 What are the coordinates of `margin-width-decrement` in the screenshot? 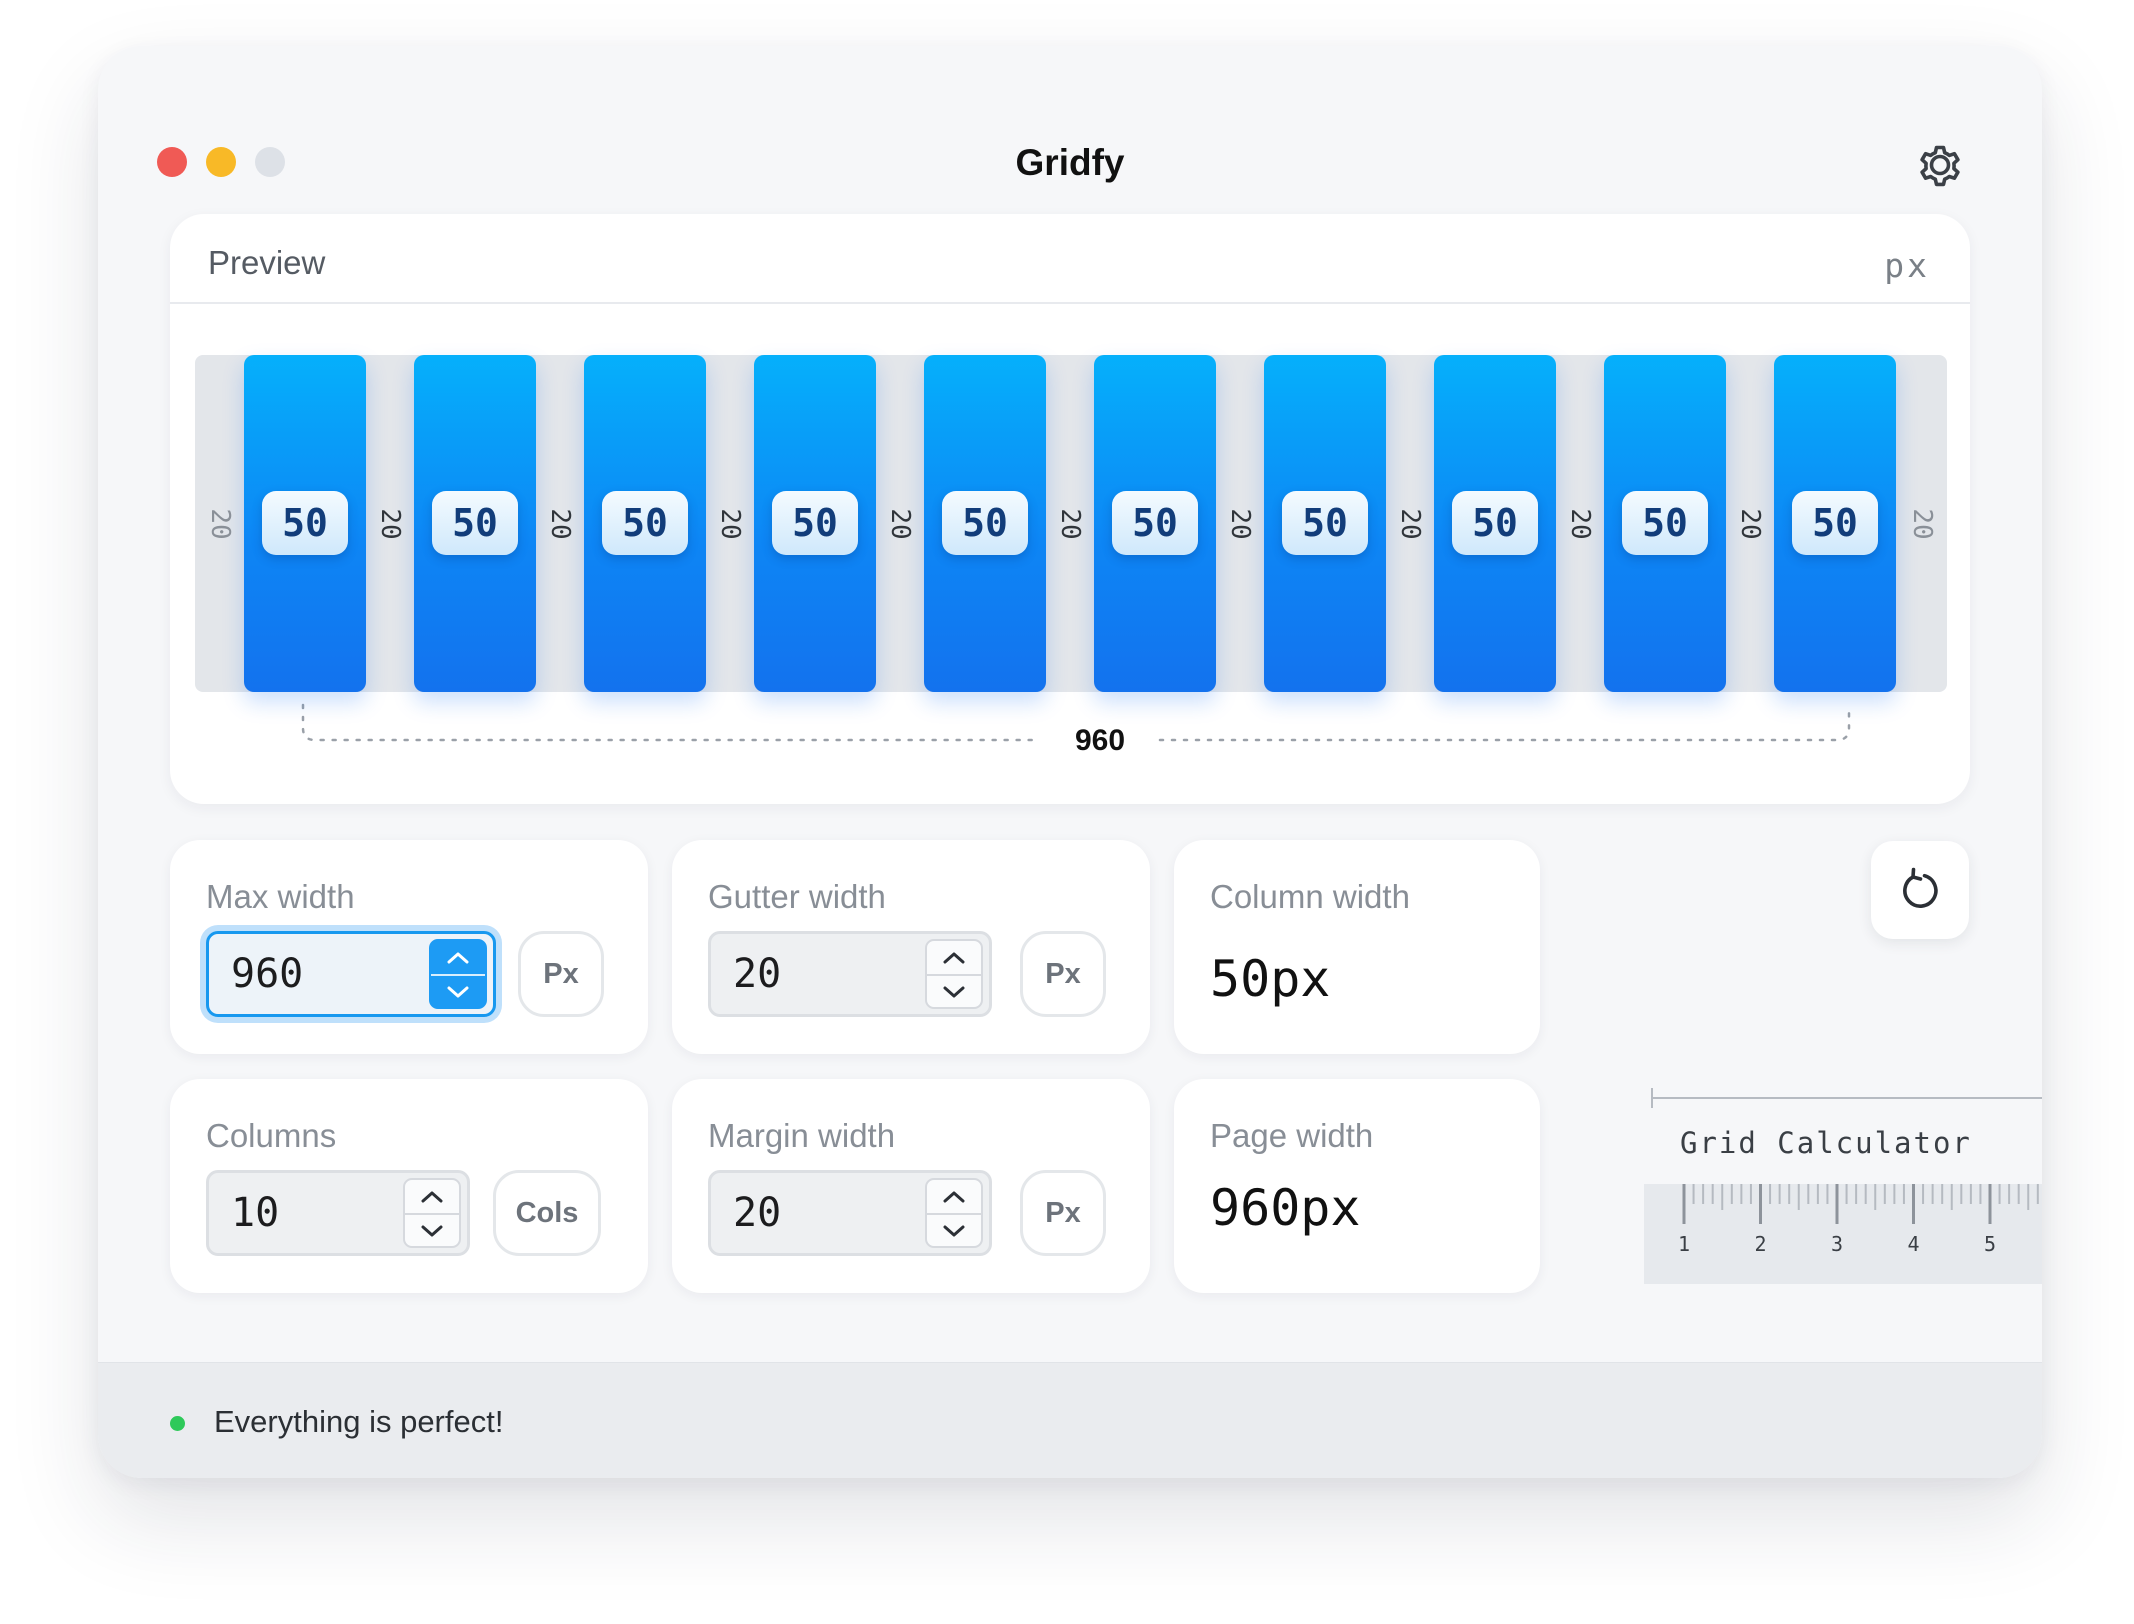 It's located at (954, 1229).